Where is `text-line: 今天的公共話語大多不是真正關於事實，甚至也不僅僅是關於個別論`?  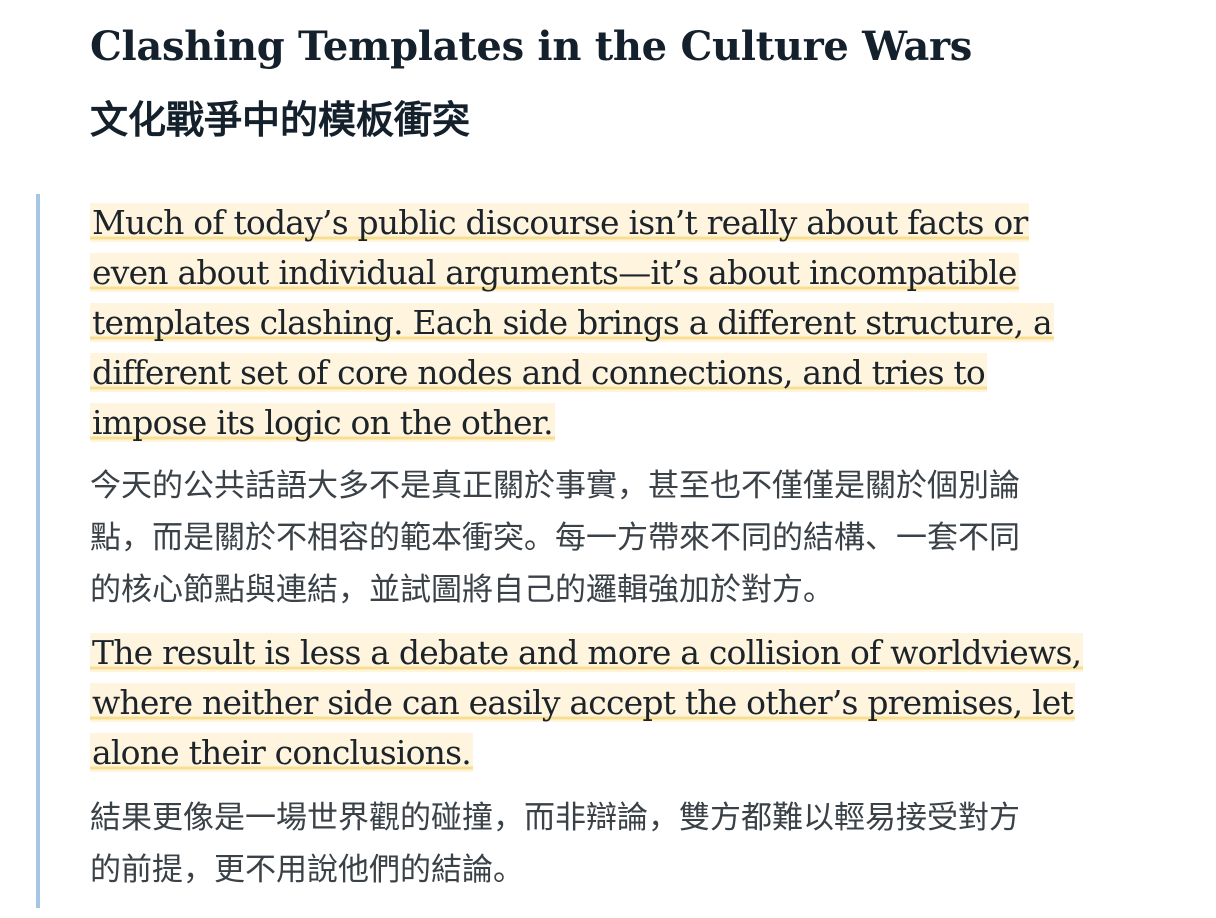 text-line: 今天的公共話語大多不是真正關於事實，甚至也不僅僅是關於個別論 is located at coordinates (555, 486).